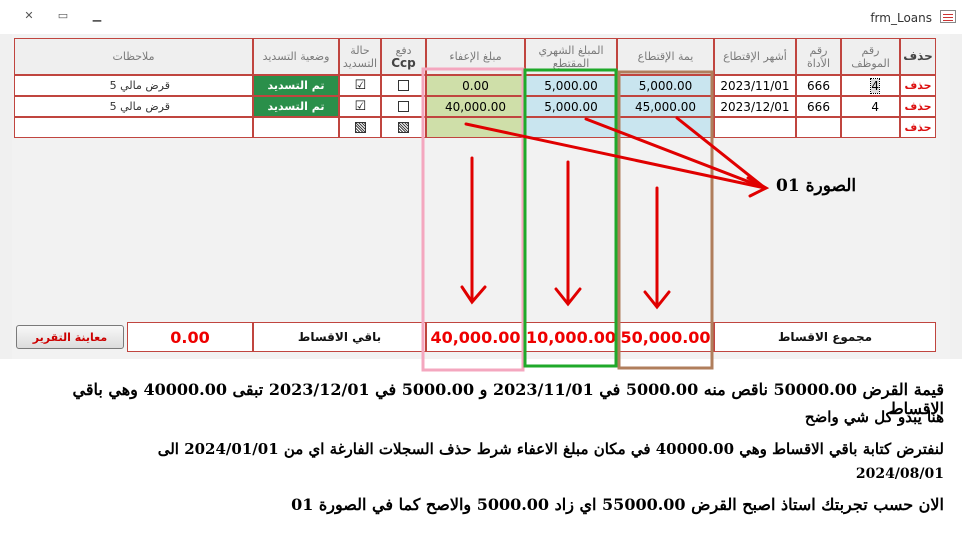 This screenshot has width=962, height=546. What do you see at coordinates (899, 474) in the screenshot?
I see `note-line-4: 2024/08/01` at bounding box center [899, 474].